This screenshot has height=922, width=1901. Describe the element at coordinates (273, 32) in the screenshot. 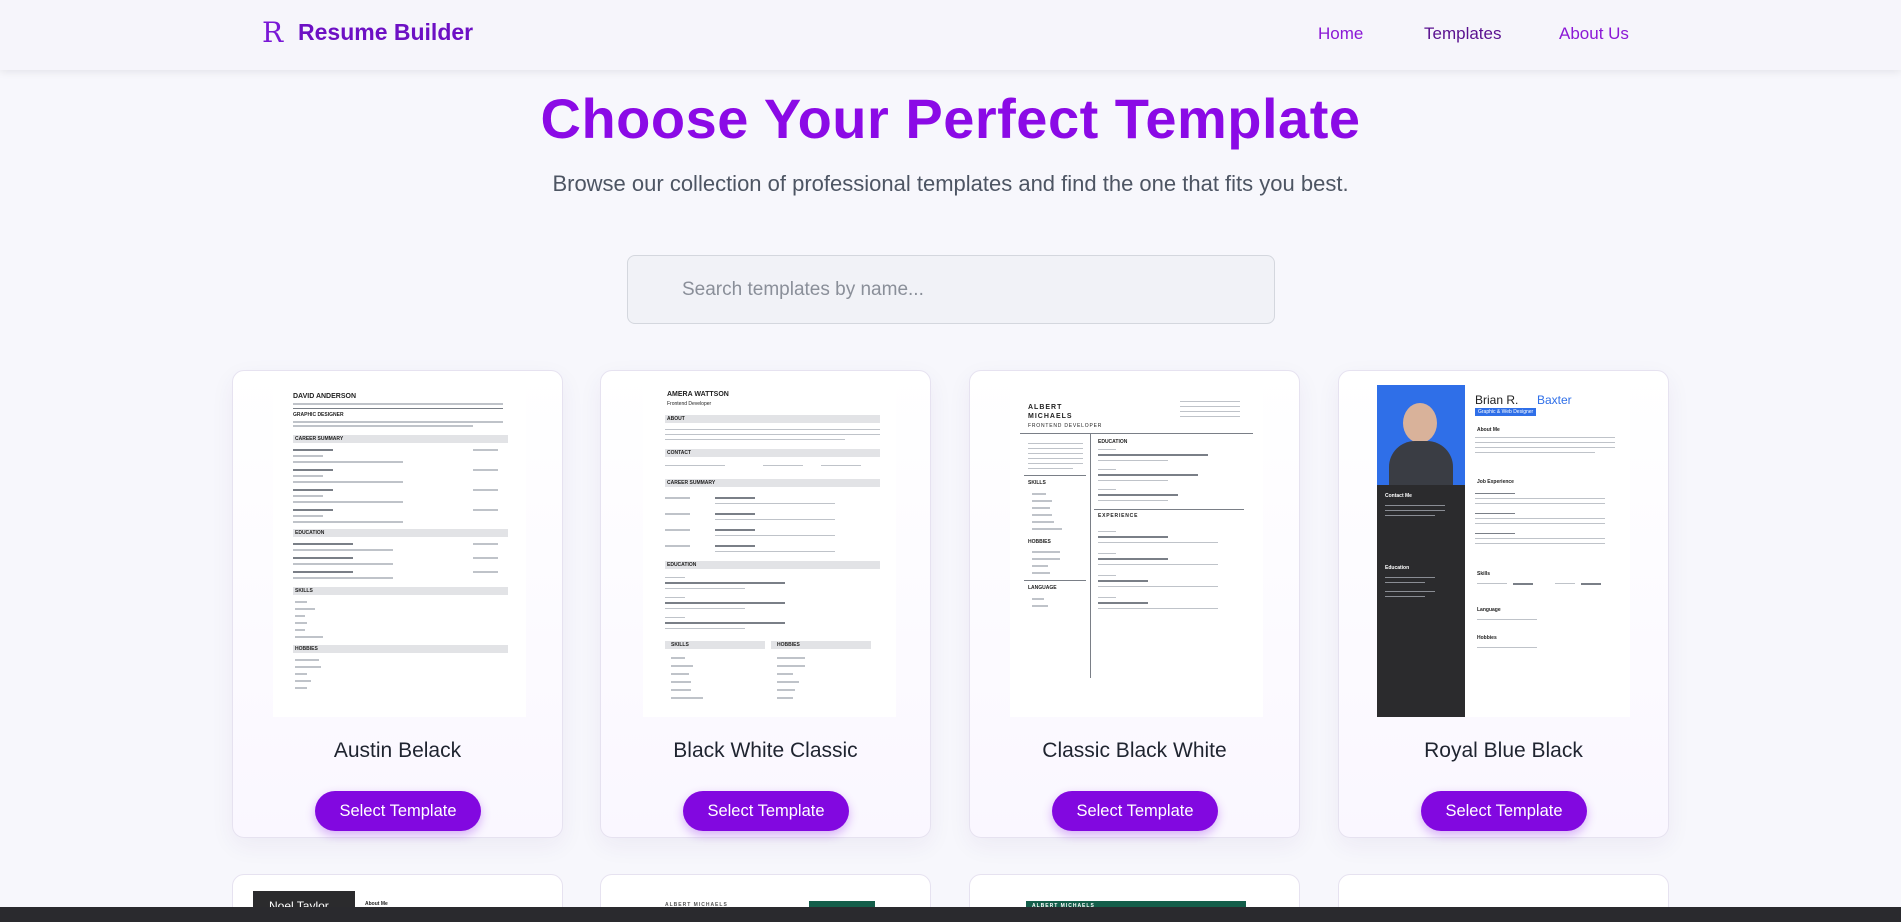

I see `brand-logo-icon: R` at that location.